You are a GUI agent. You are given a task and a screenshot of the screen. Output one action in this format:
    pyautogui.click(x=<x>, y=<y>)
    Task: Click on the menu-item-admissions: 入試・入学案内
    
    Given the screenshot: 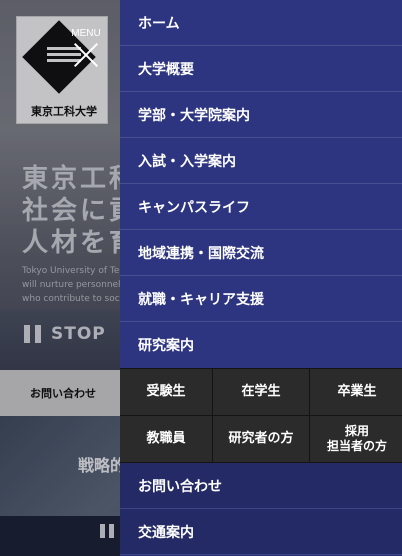 What is the action you would take?
    pyautogui.click(x=261, y=161)
    